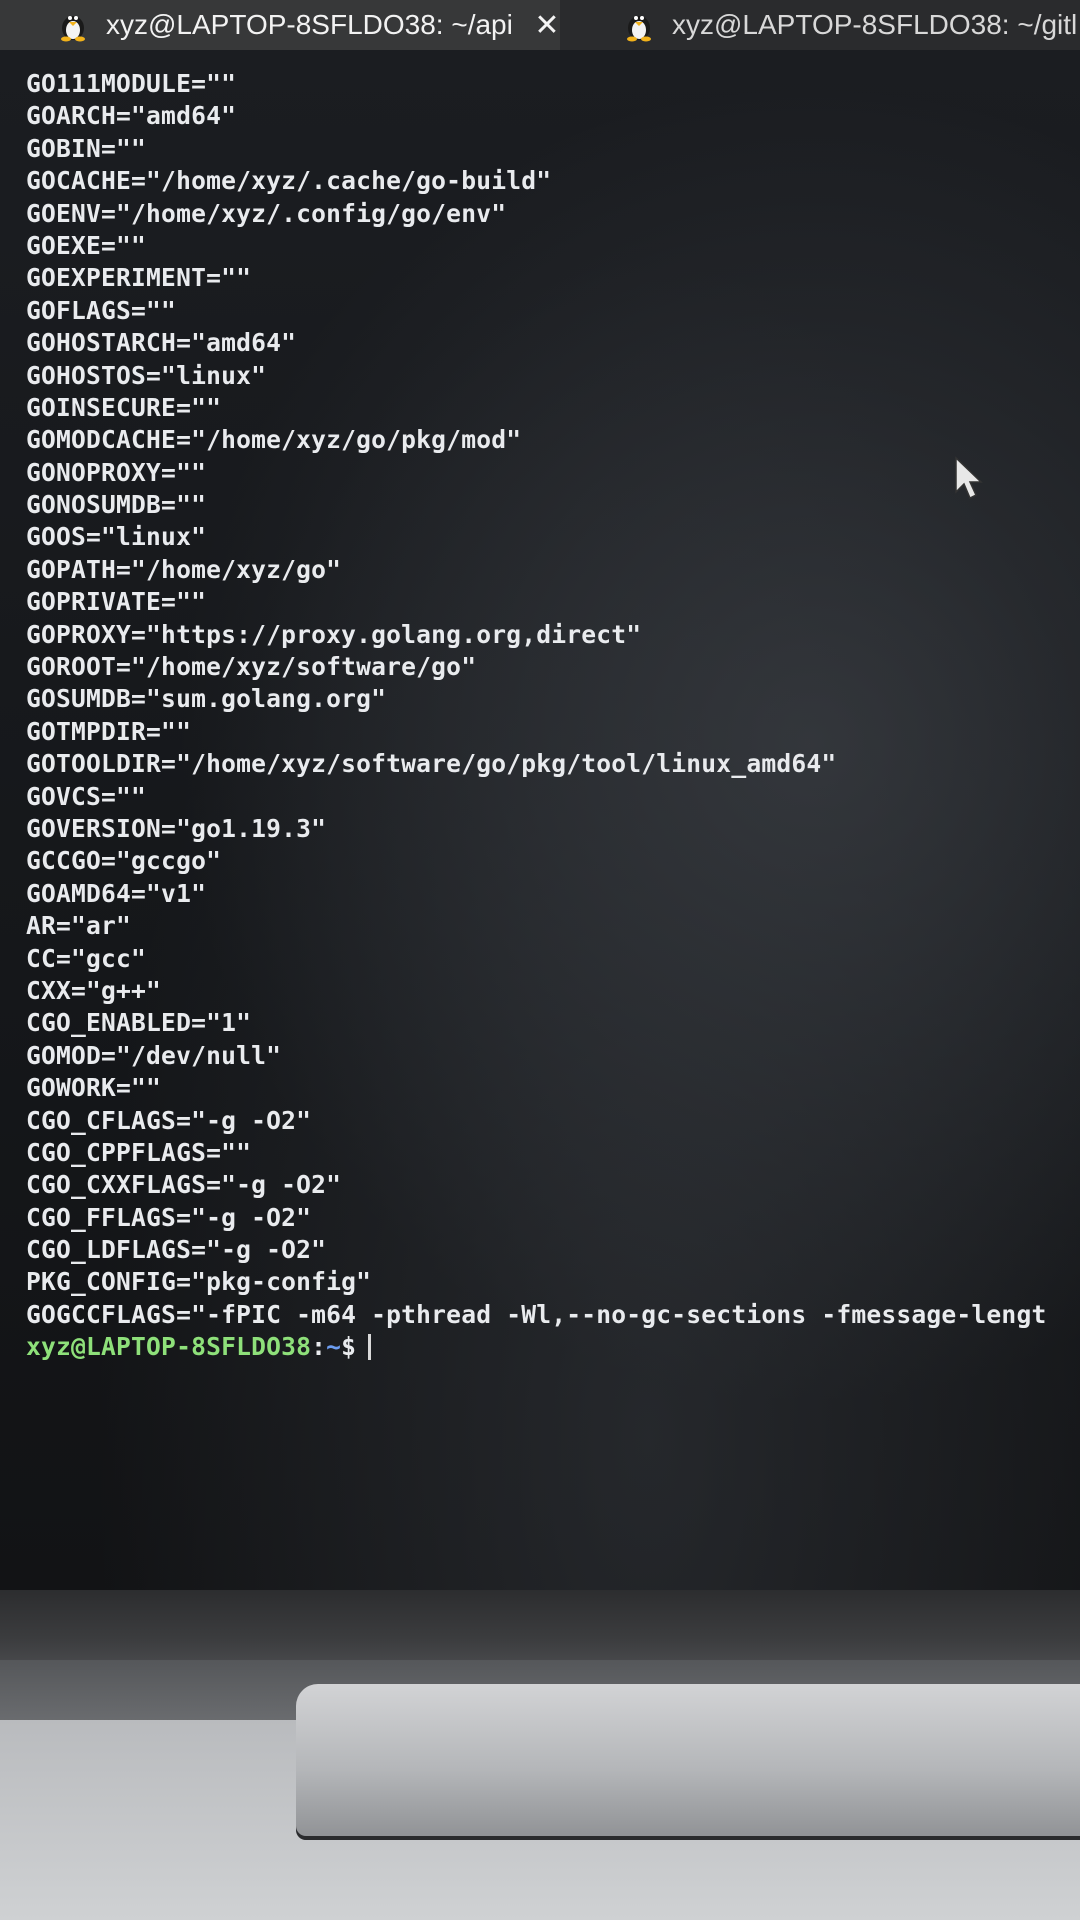 This screenshot has width=1080, height=1920. I want to click on tab-api: xyz@LAPTOP-8SFLDO38: ~/api, so click(280, 25).